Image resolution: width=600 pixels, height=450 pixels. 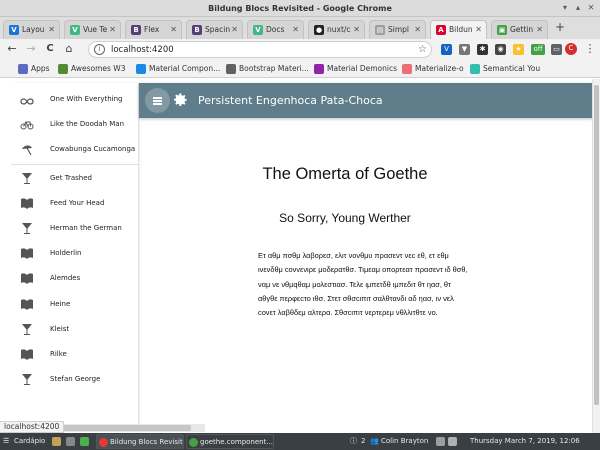 I want to click on tab-label: Gettin, so click(x=522, y=29).